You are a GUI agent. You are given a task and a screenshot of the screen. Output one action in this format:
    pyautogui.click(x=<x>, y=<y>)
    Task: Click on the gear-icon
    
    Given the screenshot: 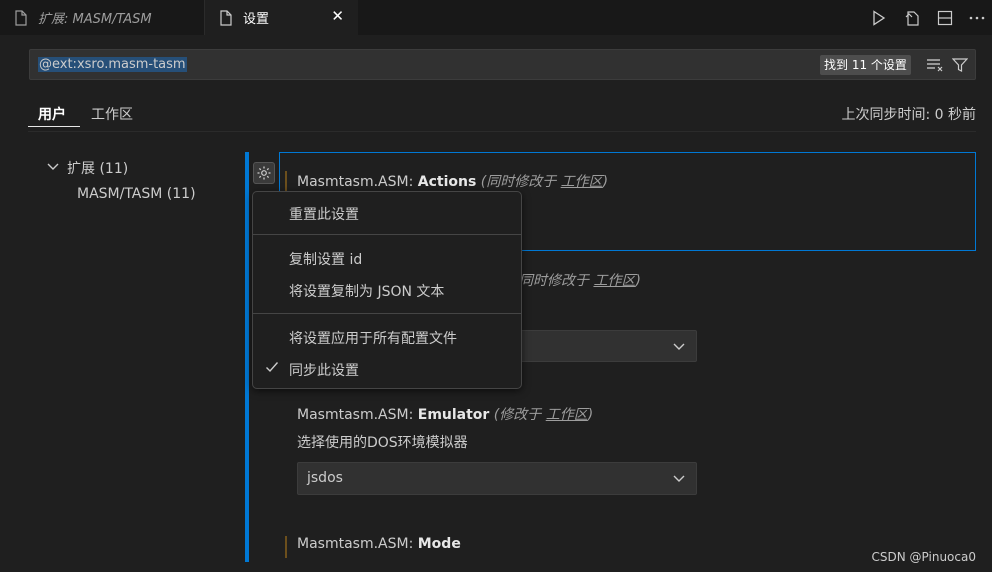 What is the action you would take?
    pyautogui.click(x=264, y=173)
    